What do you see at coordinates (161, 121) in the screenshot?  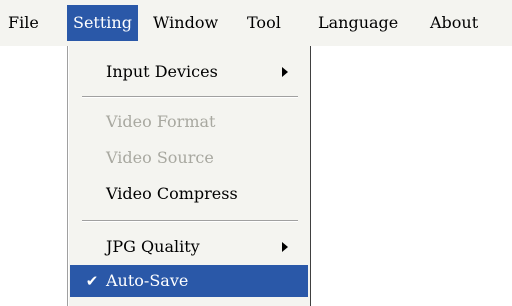 I see `menu-item-label: Video Format` at bounding box center [161, 121].